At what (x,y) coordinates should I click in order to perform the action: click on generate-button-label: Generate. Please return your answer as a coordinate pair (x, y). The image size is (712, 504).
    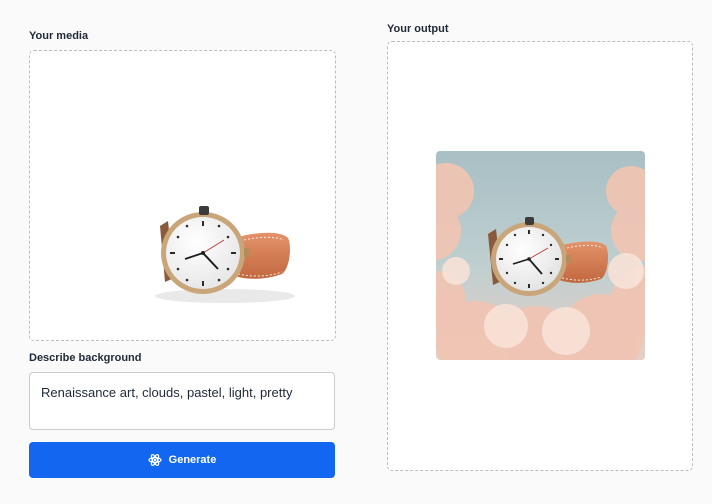
    Looking at the image, I should click on (192, 460).